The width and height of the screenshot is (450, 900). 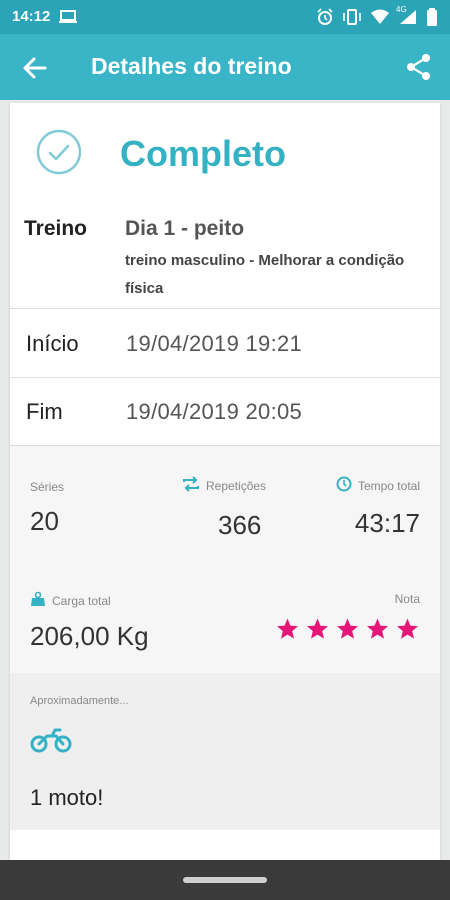 What do you see at coordinates (44, 521) in the screenshot?
I see `series-value: 20` at bounding box center [44, 521].